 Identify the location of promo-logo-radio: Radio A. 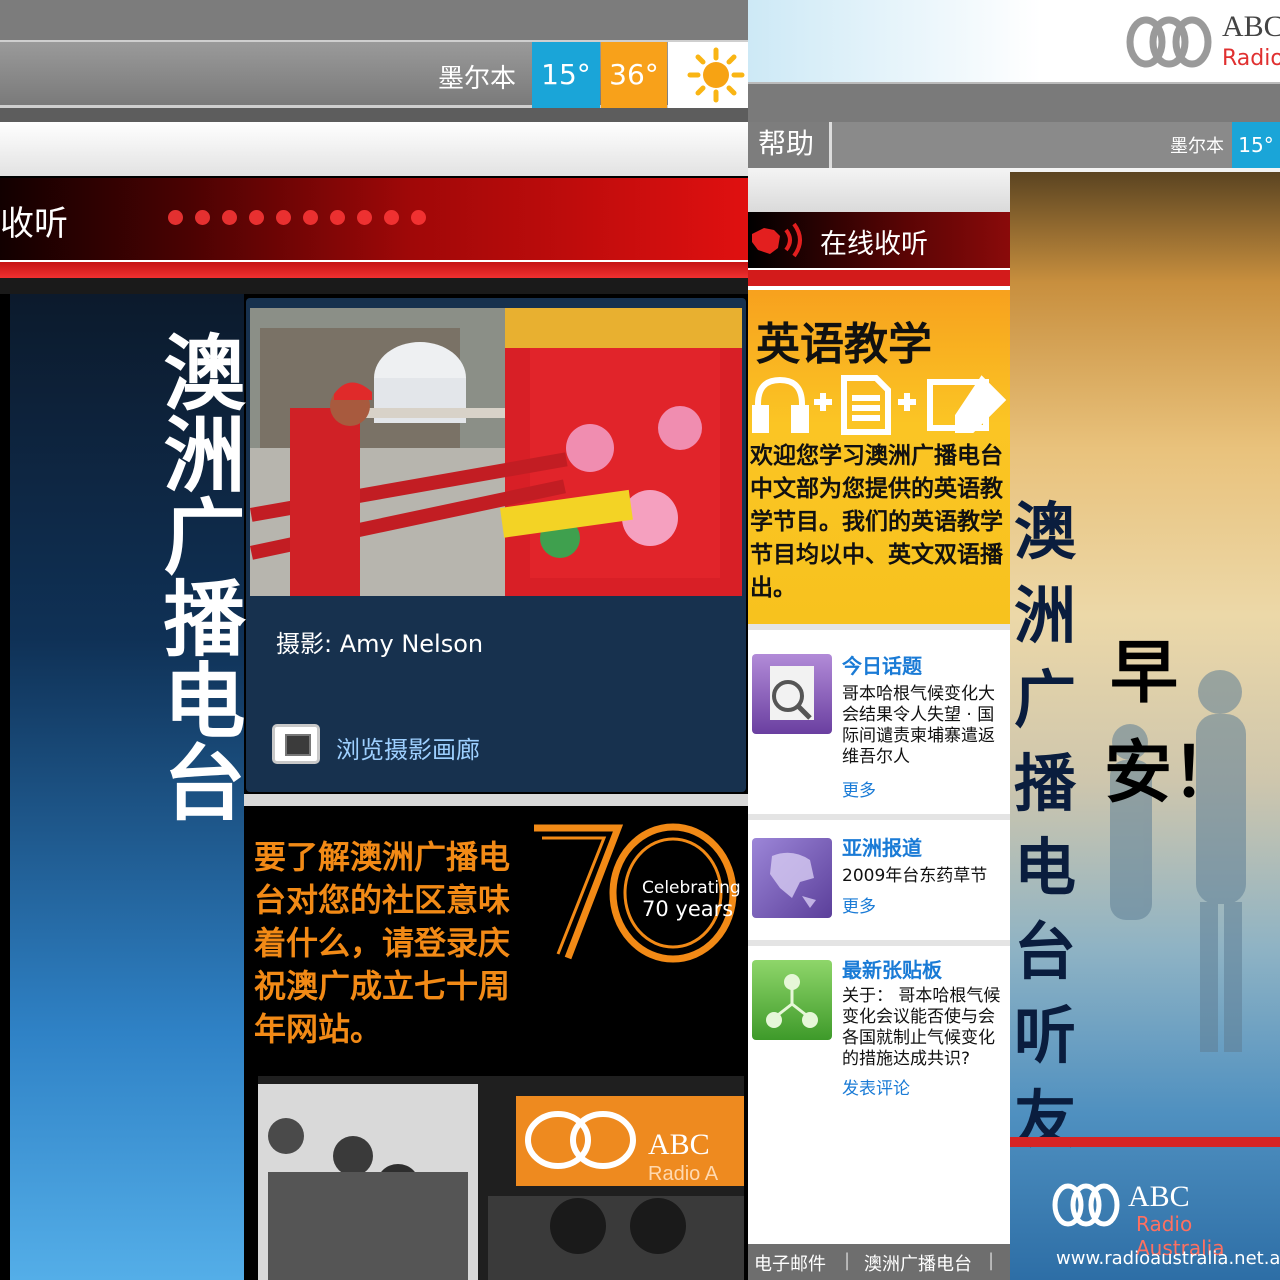
(683, 1174).